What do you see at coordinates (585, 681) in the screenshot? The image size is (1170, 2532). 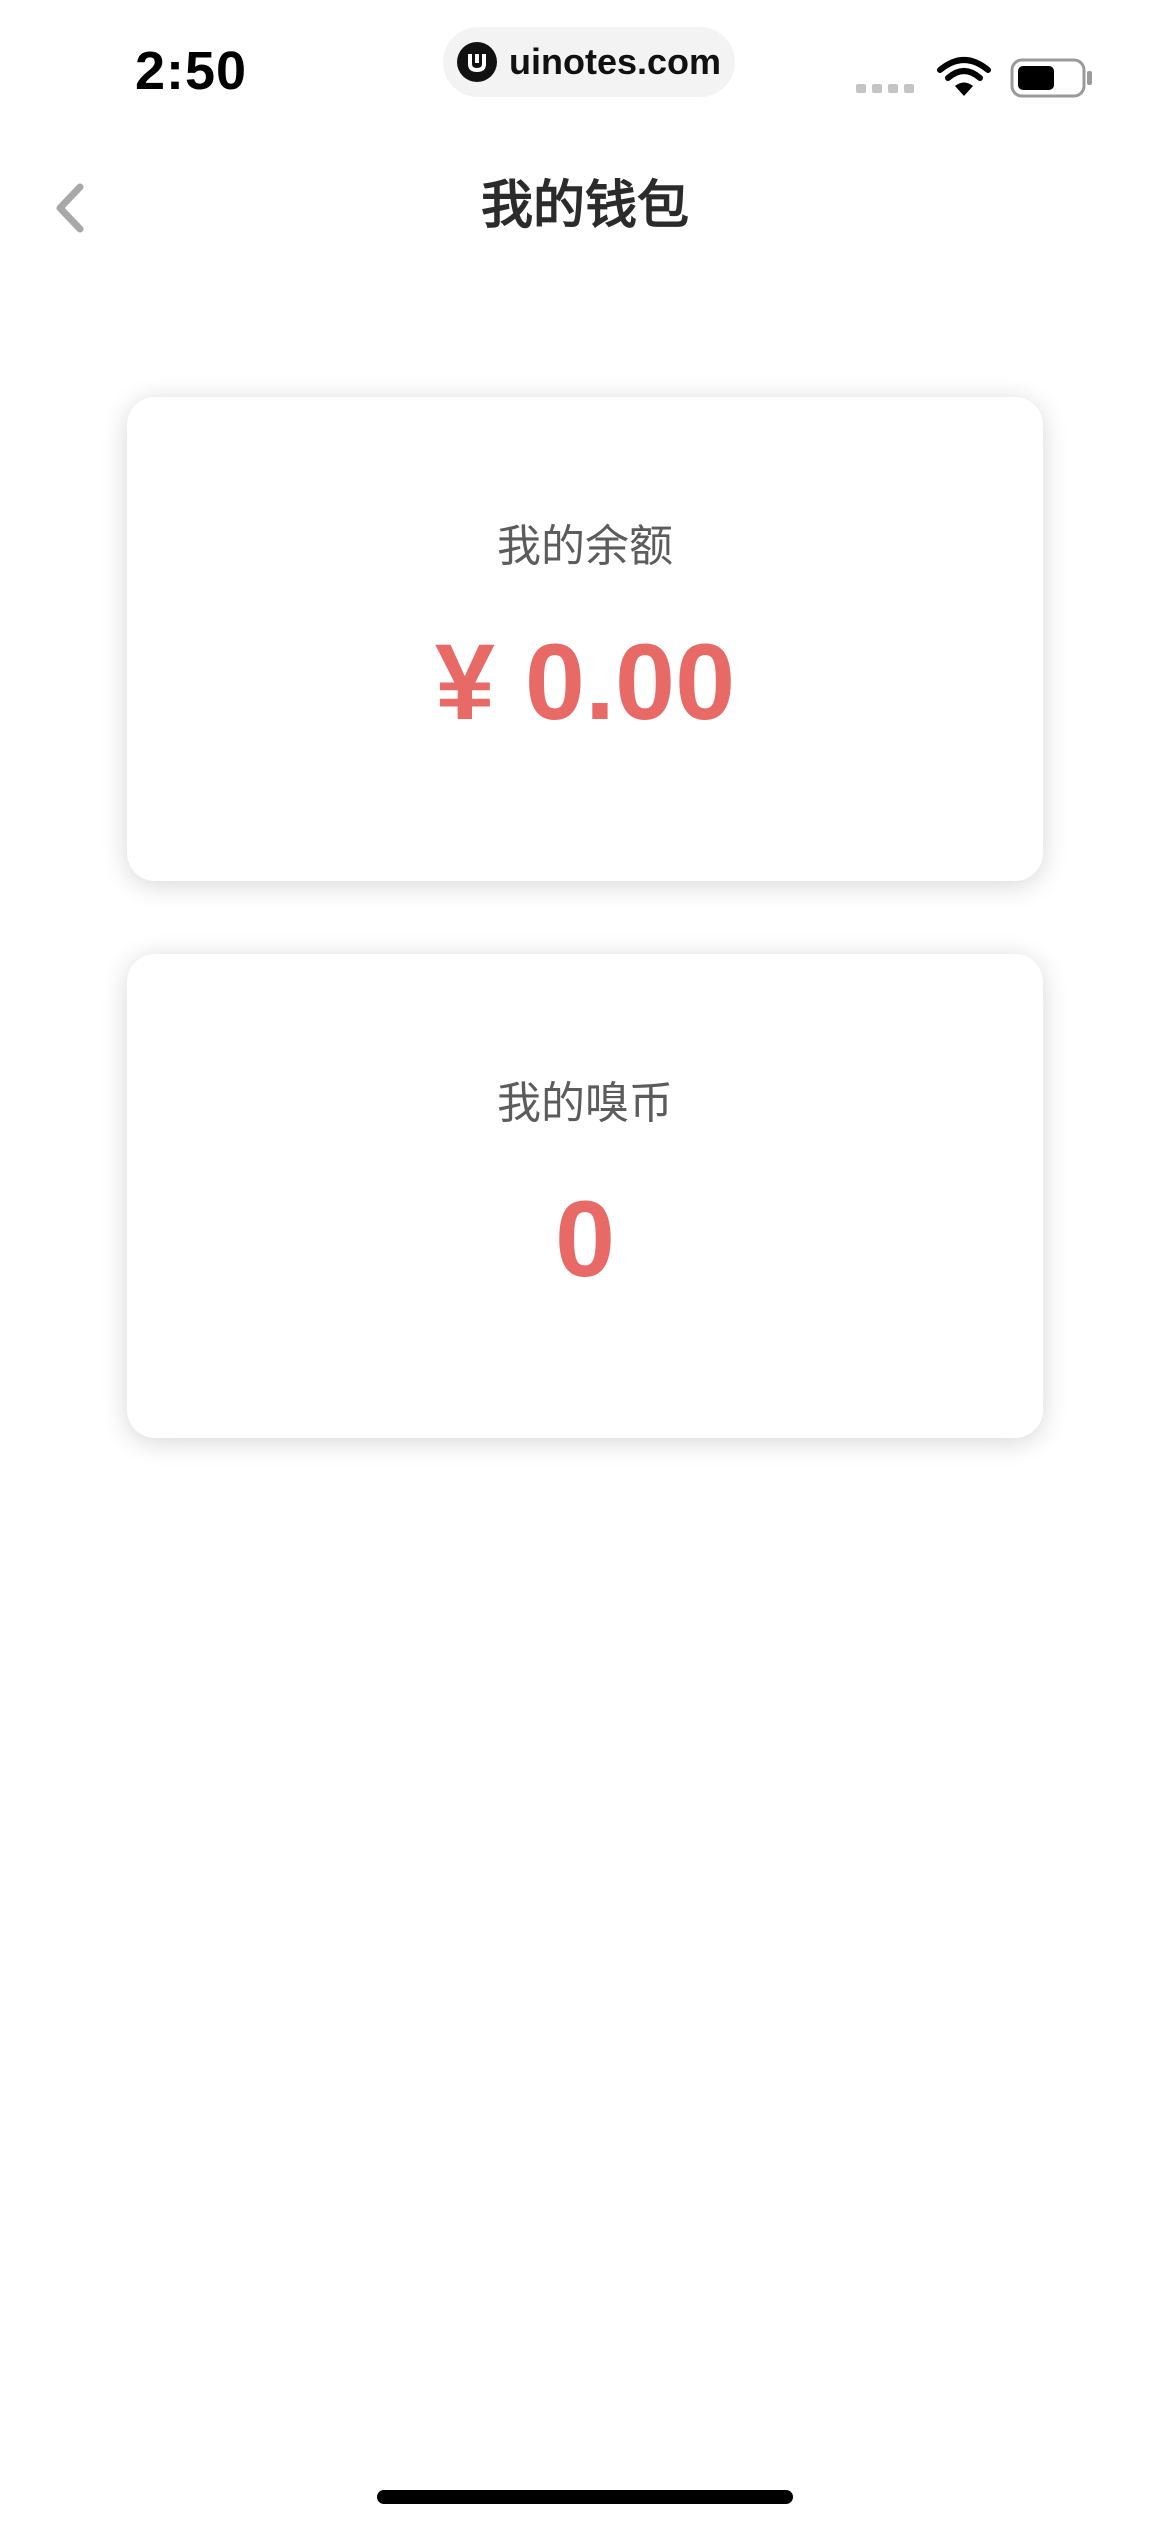 I see `balance-value: ¥ 0.00` at bounding box center [585, 681].